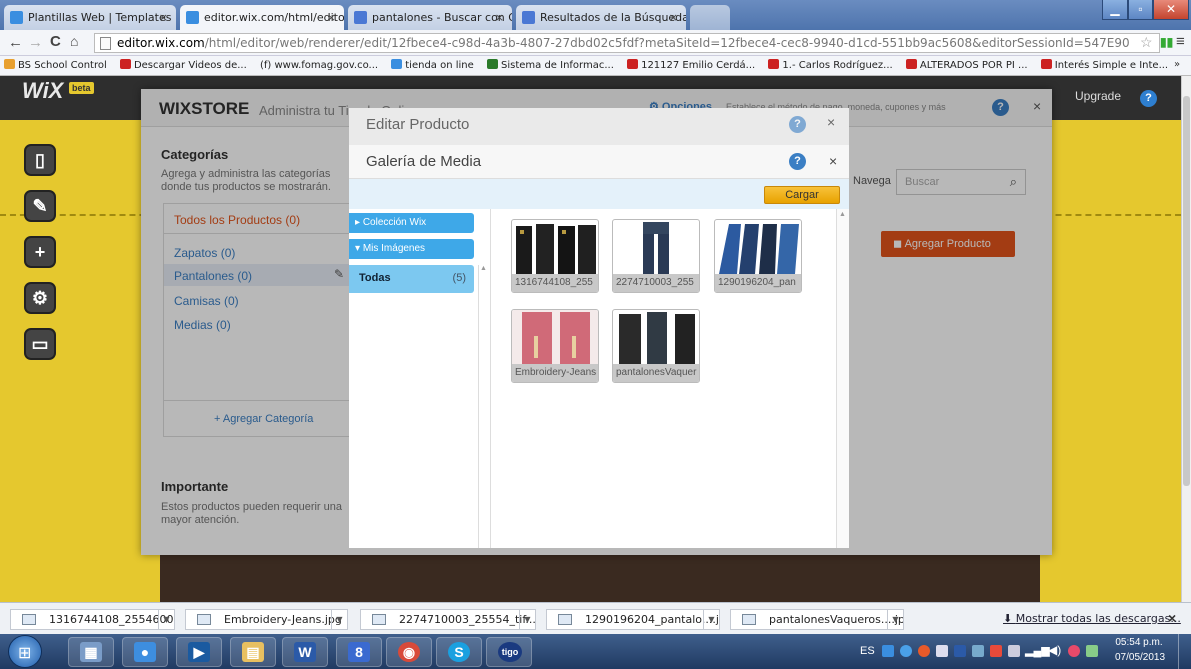  I want to click on tray-power-icon, so click(1092, 651).